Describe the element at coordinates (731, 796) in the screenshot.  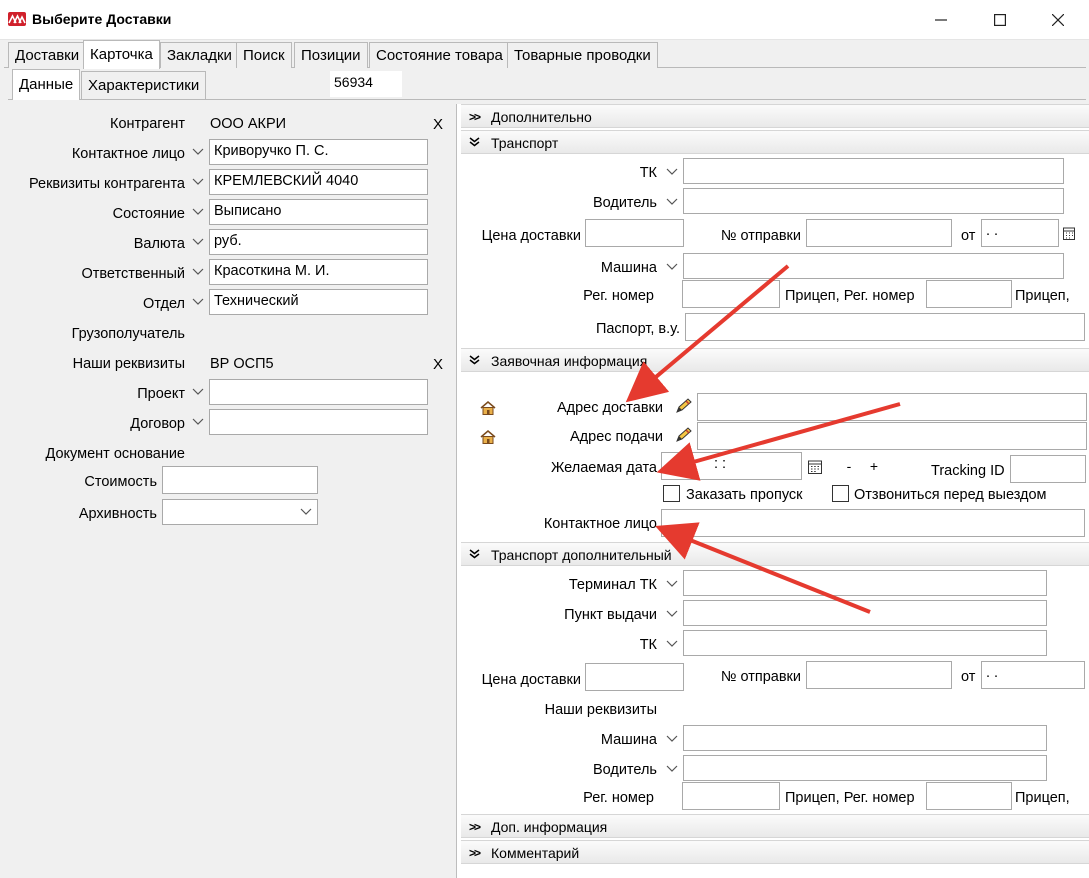
I see `extra-reg-field` at that location.